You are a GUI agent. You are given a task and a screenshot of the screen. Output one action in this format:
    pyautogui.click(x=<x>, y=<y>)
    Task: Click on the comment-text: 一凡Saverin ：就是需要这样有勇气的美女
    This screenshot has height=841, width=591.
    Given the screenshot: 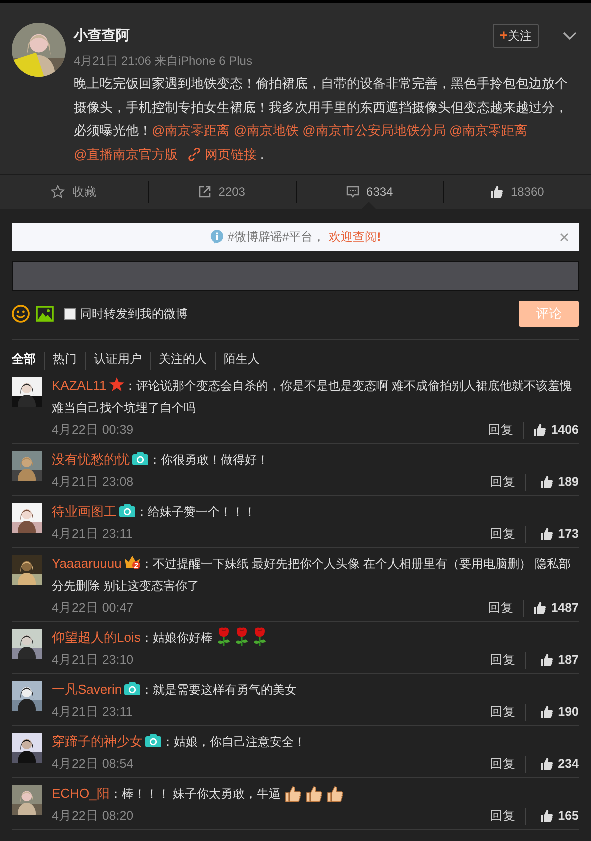 What is the action you would take?
    pyautogui.click(x=175, y=690)
    